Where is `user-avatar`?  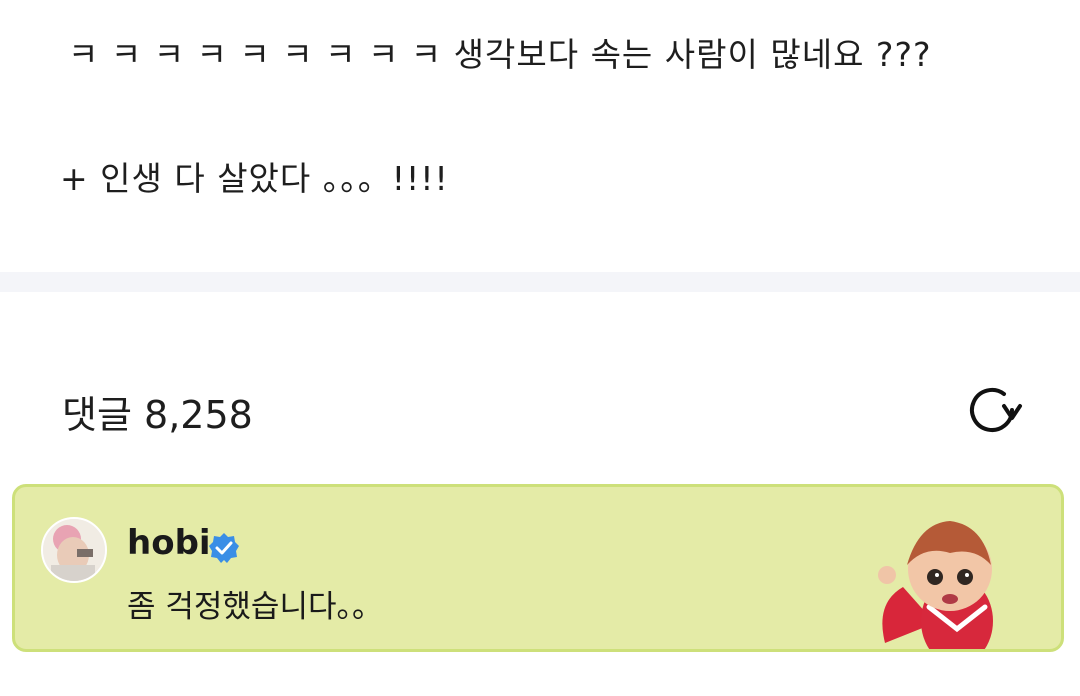 user-avatar is located at coordinates (74, 550).